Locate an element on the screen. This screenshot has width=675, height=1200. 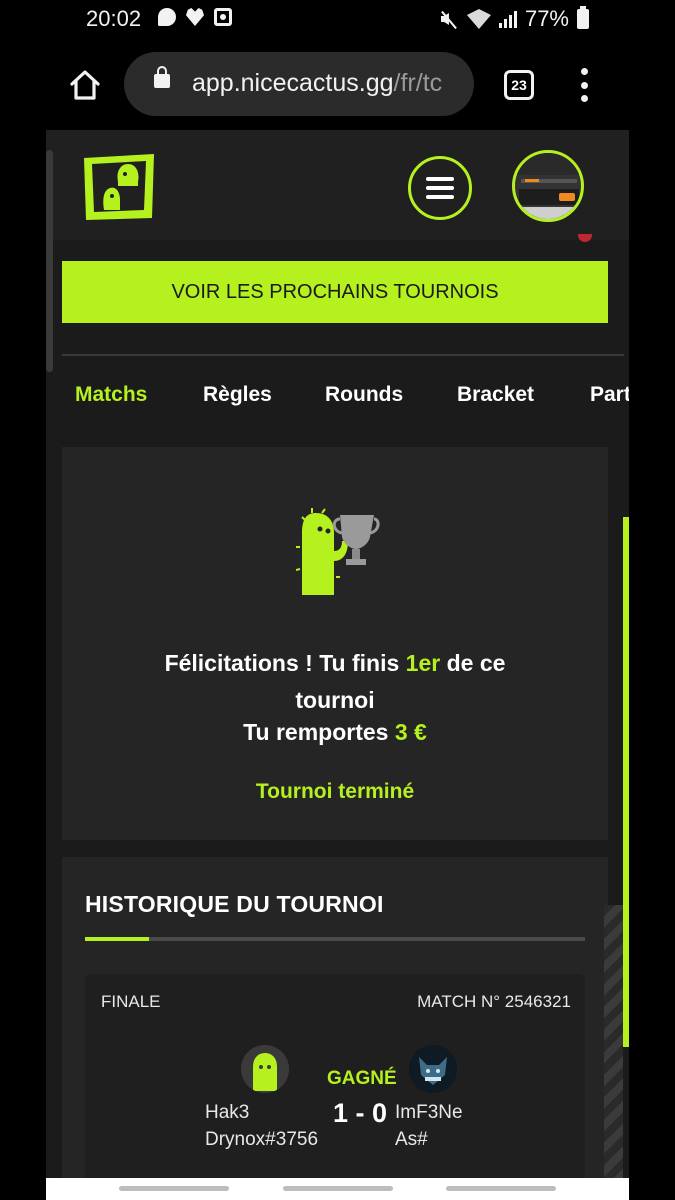
match-result: GAGNÉ is located at coordinates (362, 1078).